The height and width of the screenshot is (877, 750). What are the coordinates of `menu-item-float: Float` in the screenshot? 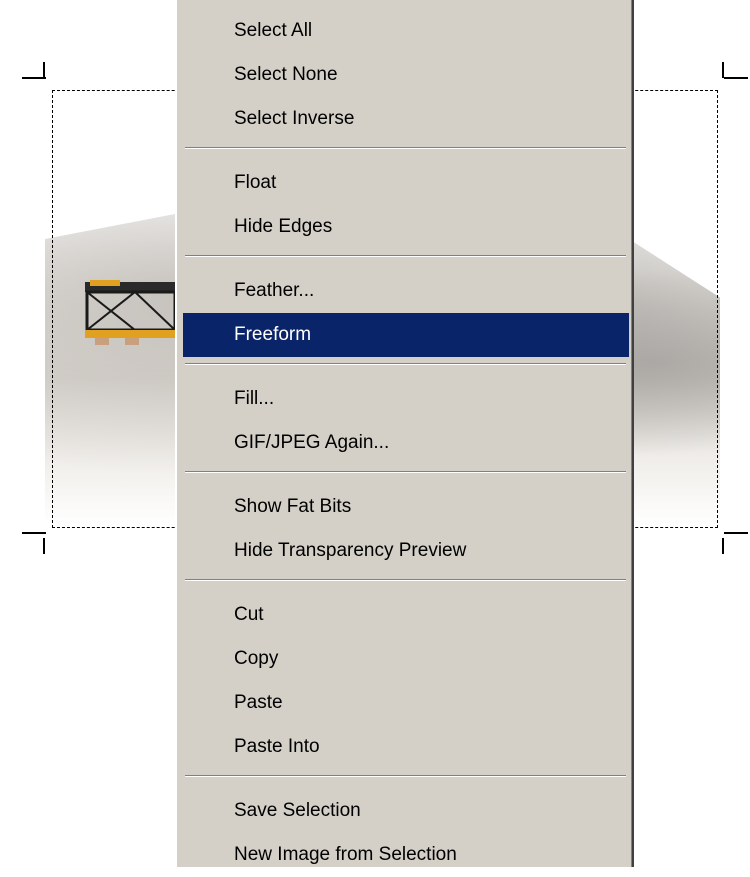 It's located at (406, 183).